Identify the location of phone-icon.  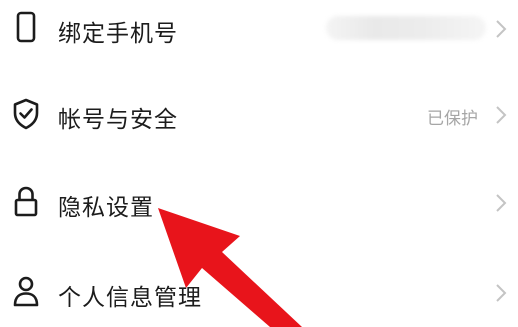
(26, 28).